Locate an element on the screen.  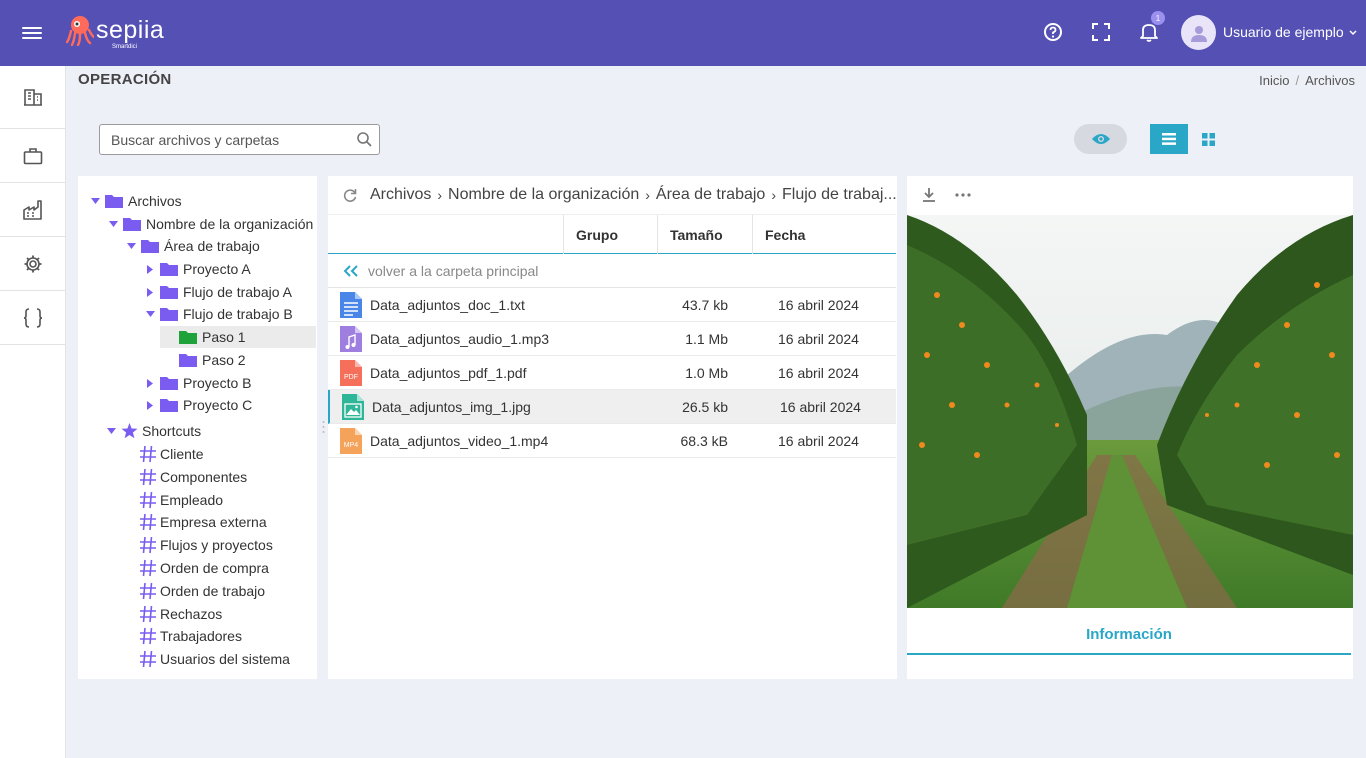
shortcut-item: Flujos y proyectos is located at coordinates (206, 545).